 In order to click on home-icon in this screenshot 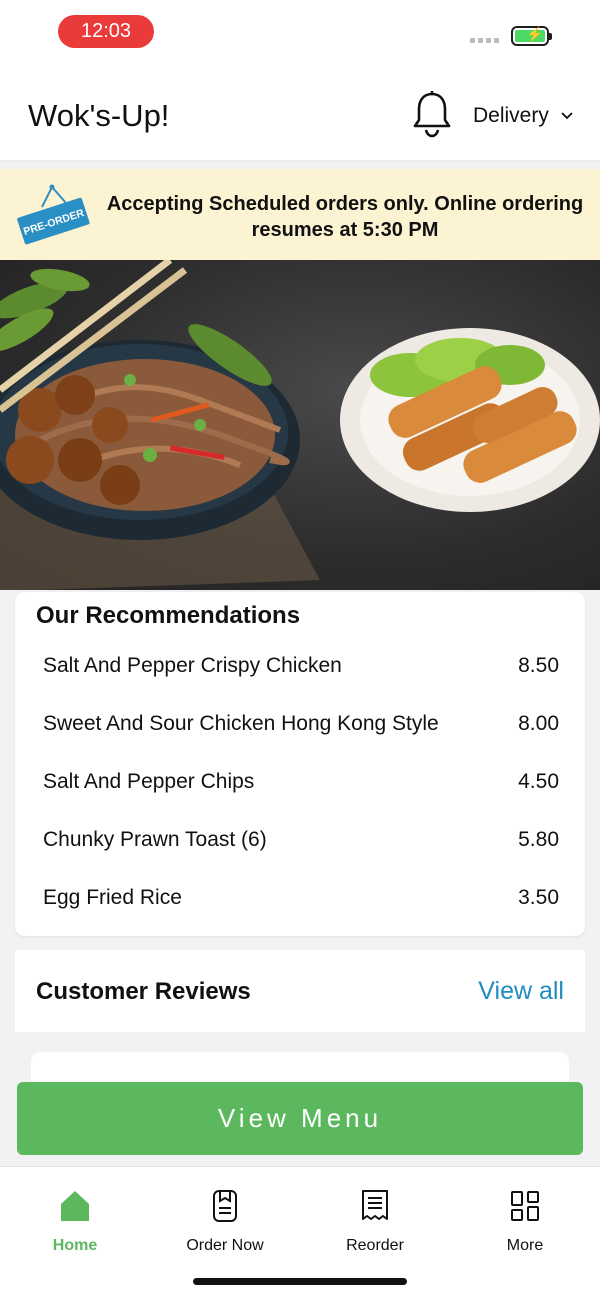, I will do `click(75, 1206)`.